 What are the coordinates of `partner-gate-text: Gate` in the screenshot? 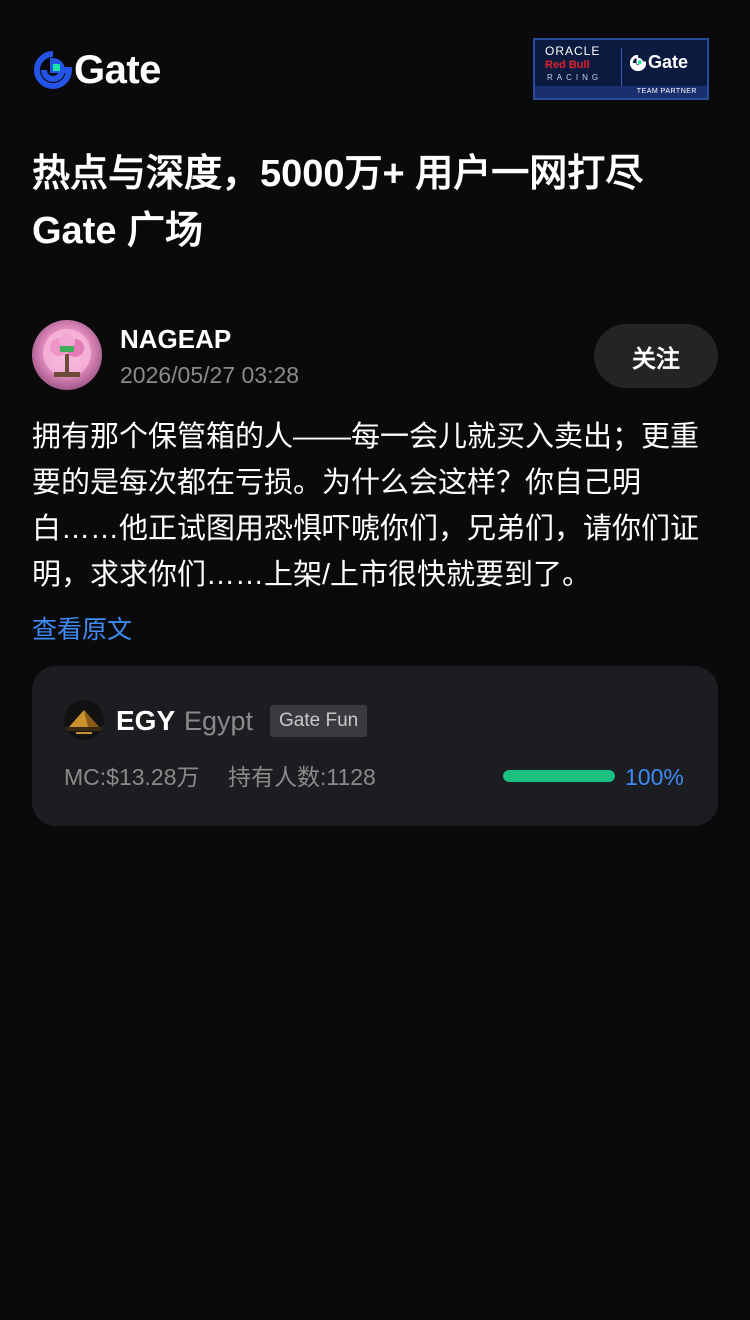 It's located at (668, 62).